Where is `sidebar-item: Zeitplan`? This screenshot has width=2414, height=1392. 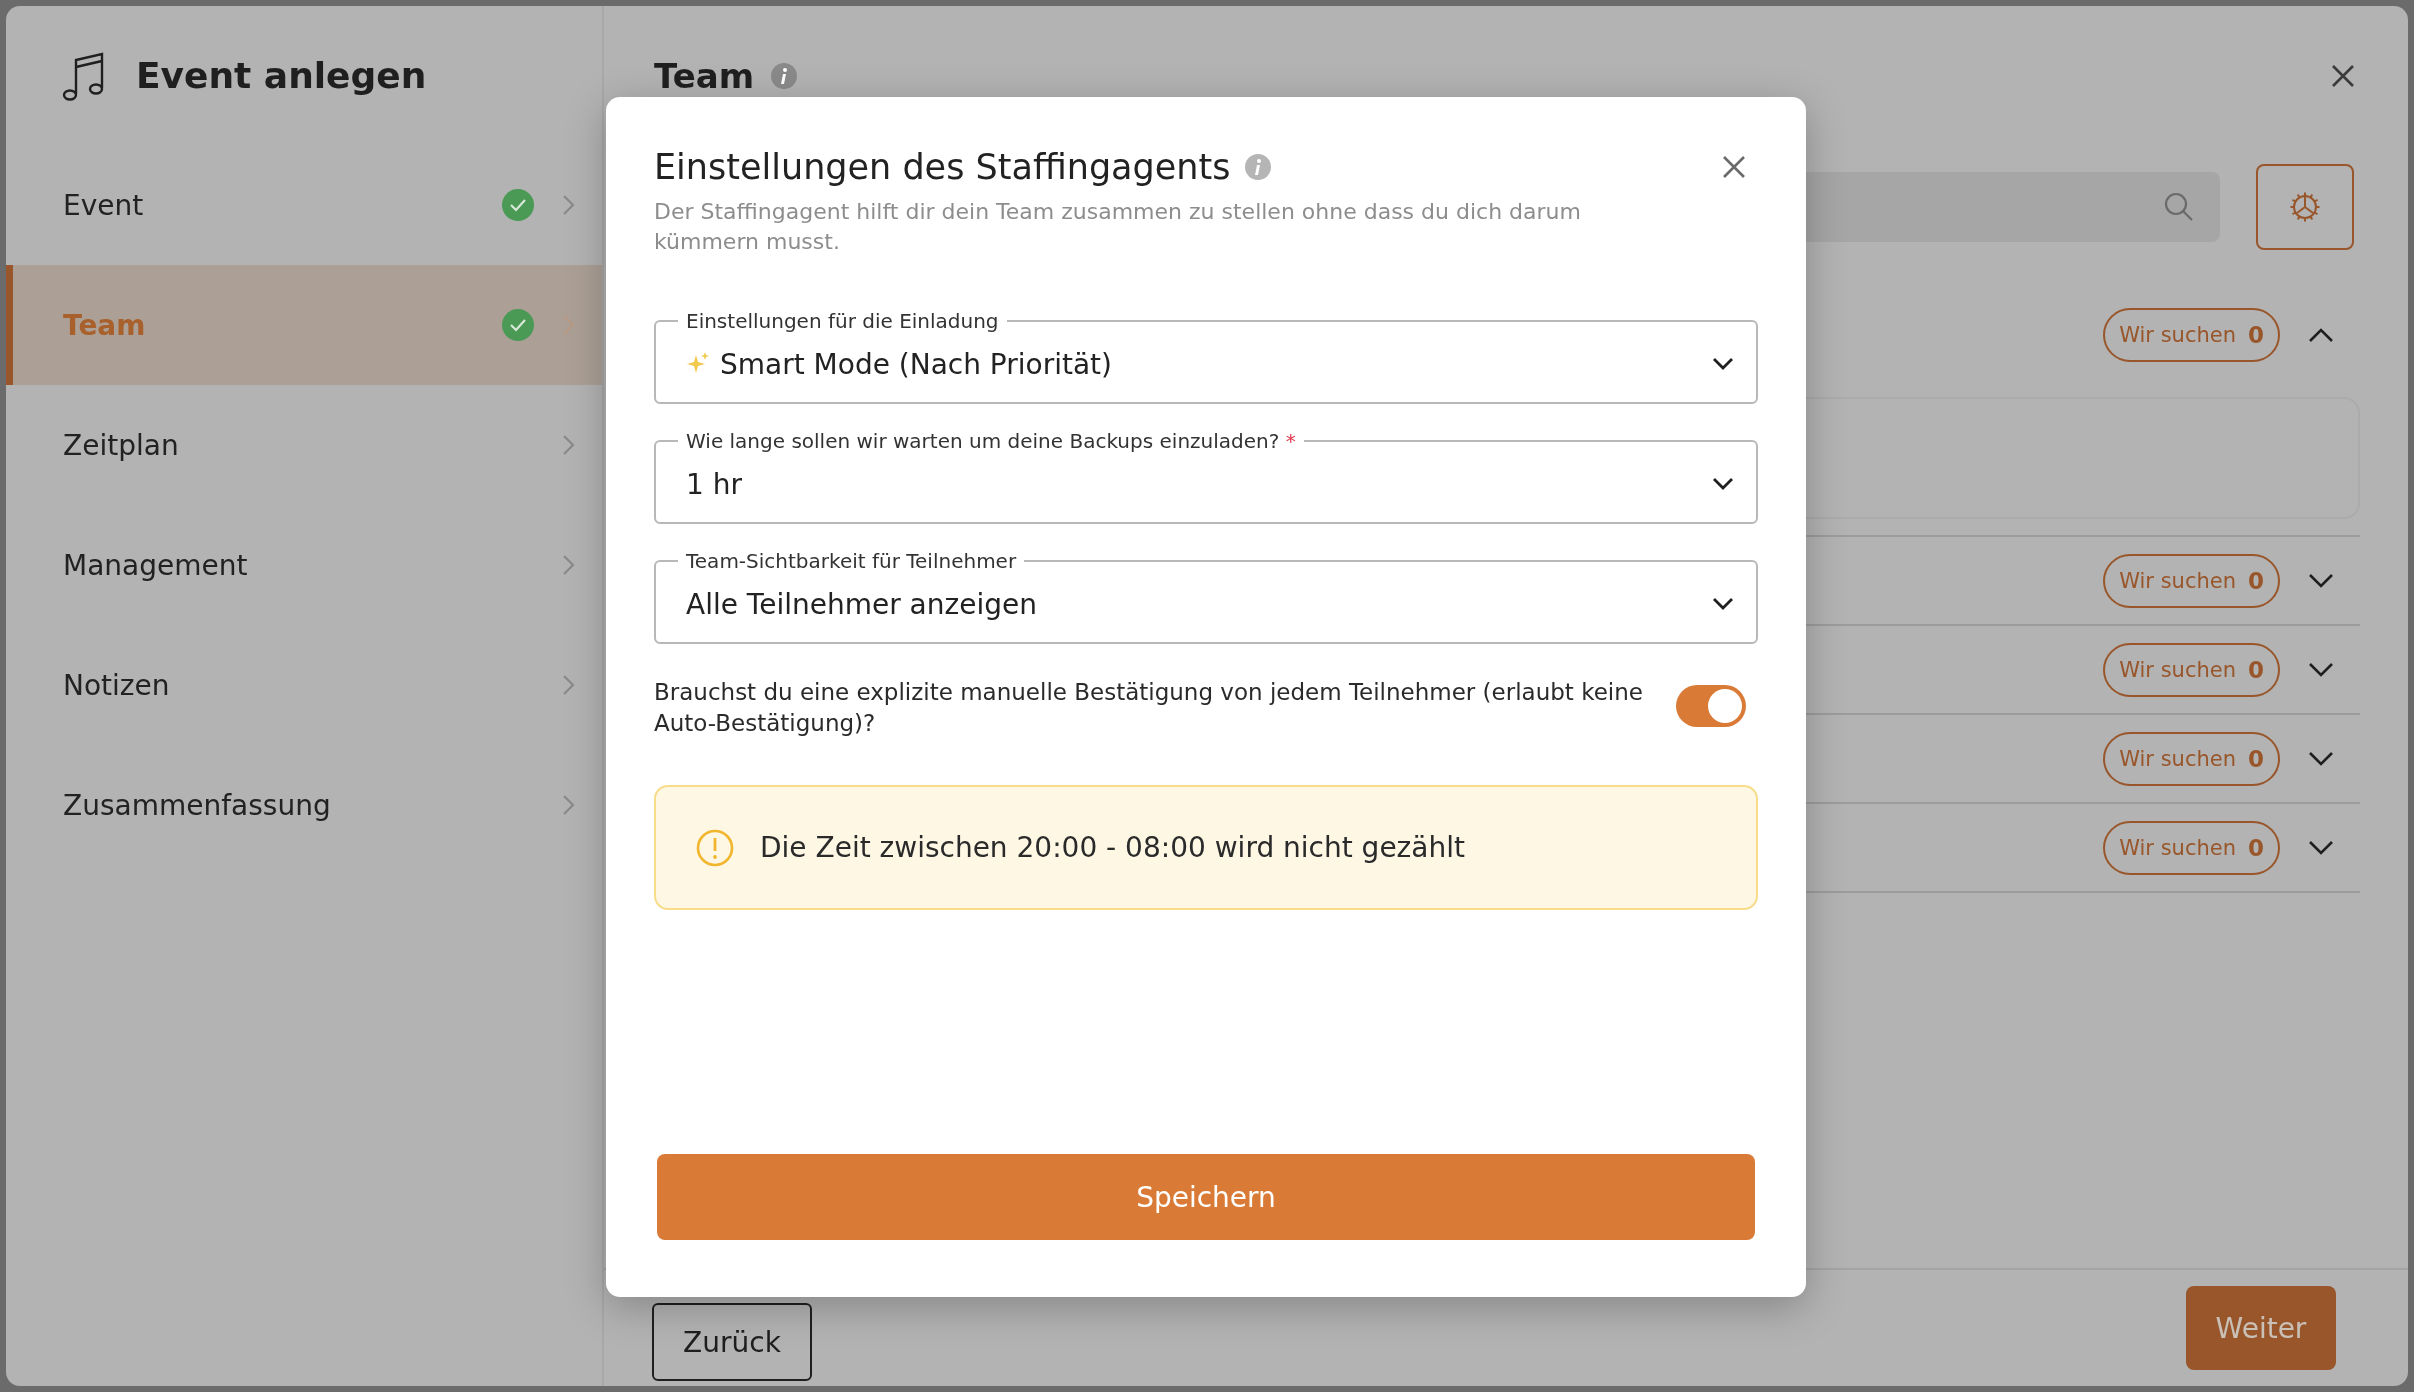 sidebar-item: Zeitplan is located at coordinates (304, 445).